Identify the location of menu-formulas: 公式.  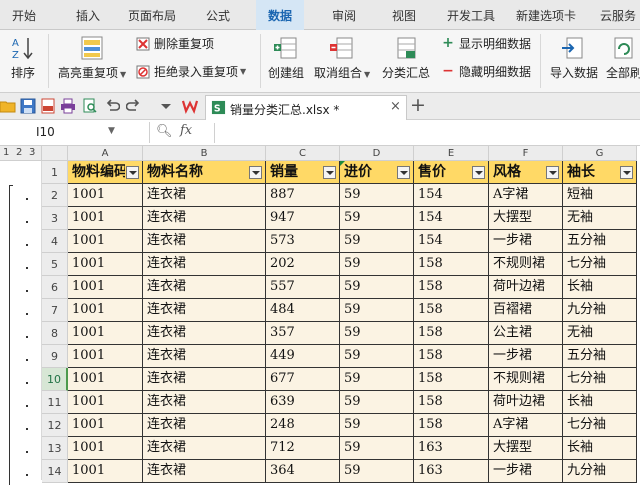
(218, 15).